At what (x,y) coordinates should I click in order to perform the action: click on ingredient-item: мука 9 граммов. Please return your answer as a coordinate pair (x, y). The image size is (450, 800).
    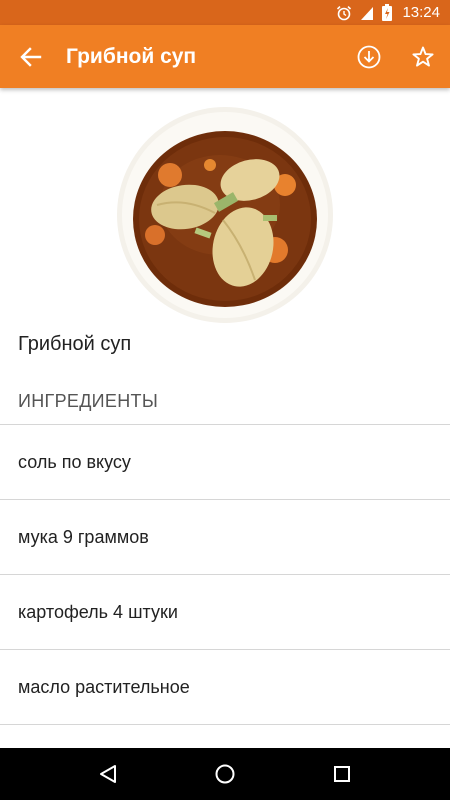
    Looking at the image, I should click on (225, 536).